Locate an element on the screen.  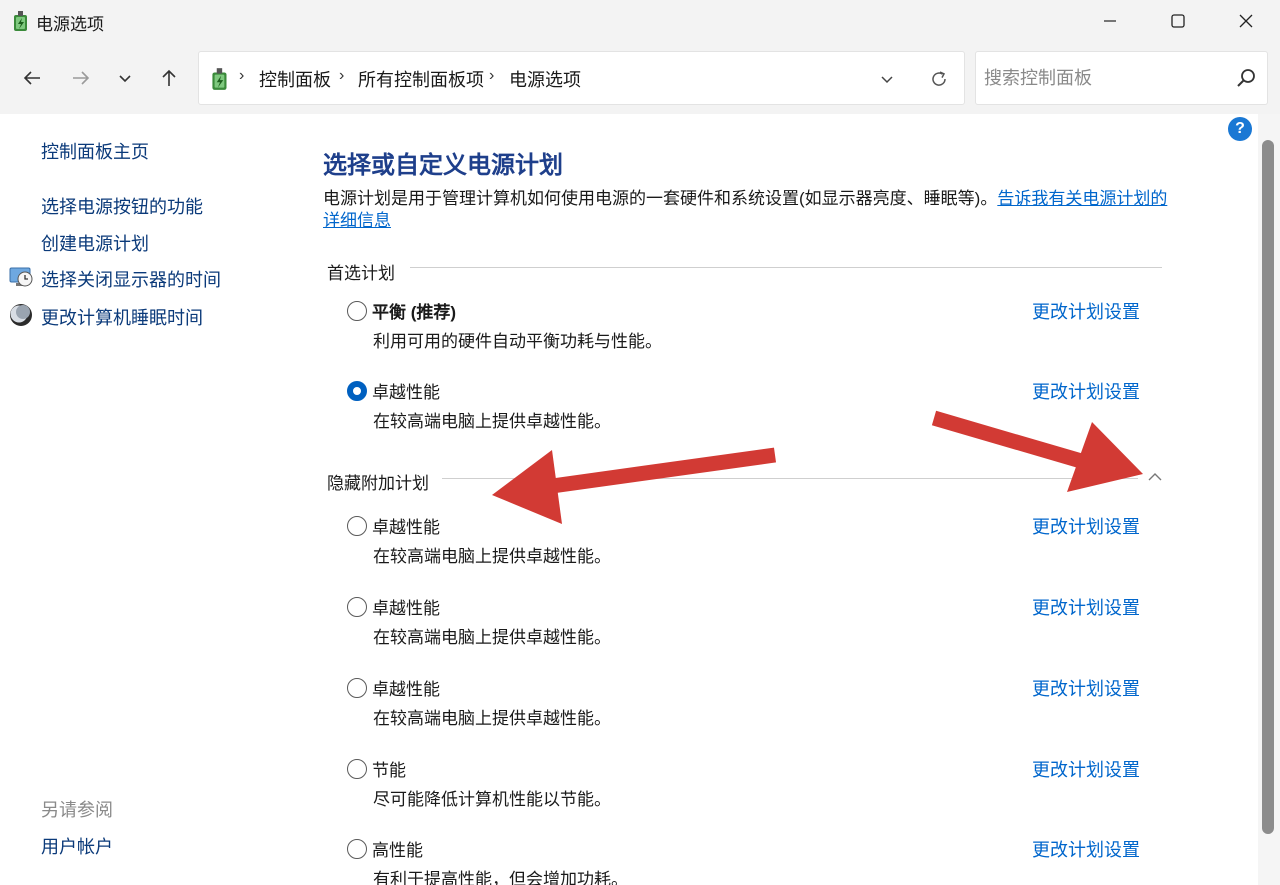
collapse-chevron-up-icon is located at coordinates (1155, 477).